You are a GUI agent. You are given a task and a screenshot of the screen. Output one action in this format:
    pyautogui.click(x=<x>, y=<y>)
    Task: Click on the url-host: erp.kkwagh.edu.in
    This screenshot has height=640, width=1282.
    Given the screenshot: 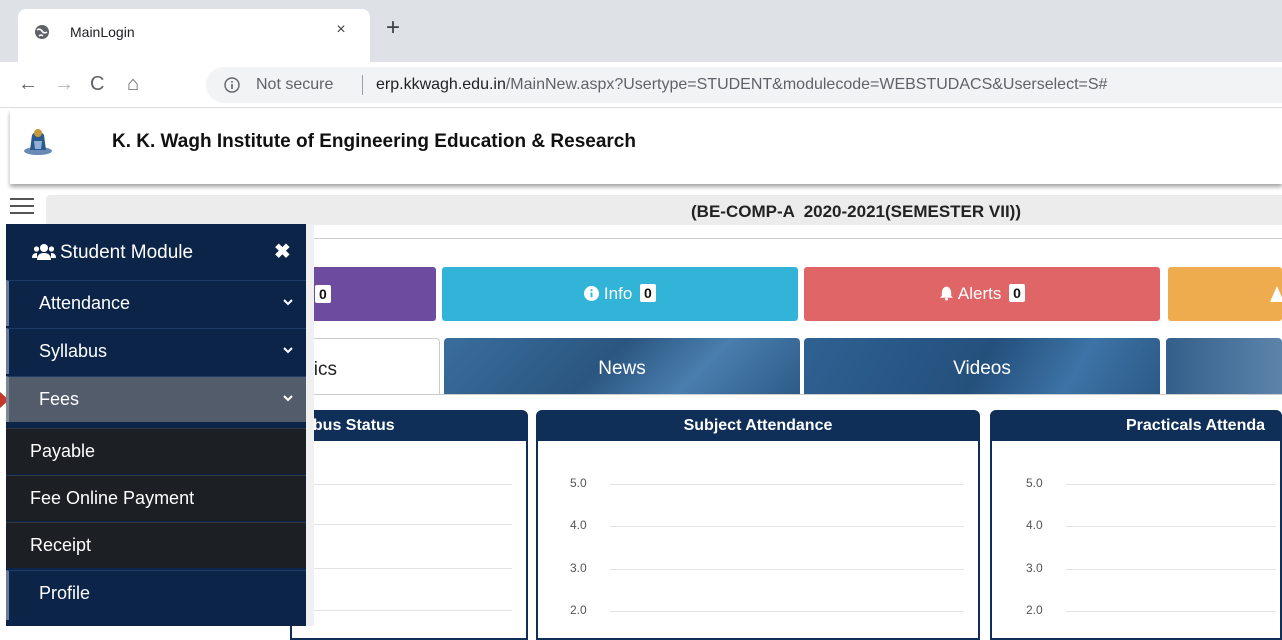 What is the action you would take?
    pyautogui.click(x=441, y=84)
    